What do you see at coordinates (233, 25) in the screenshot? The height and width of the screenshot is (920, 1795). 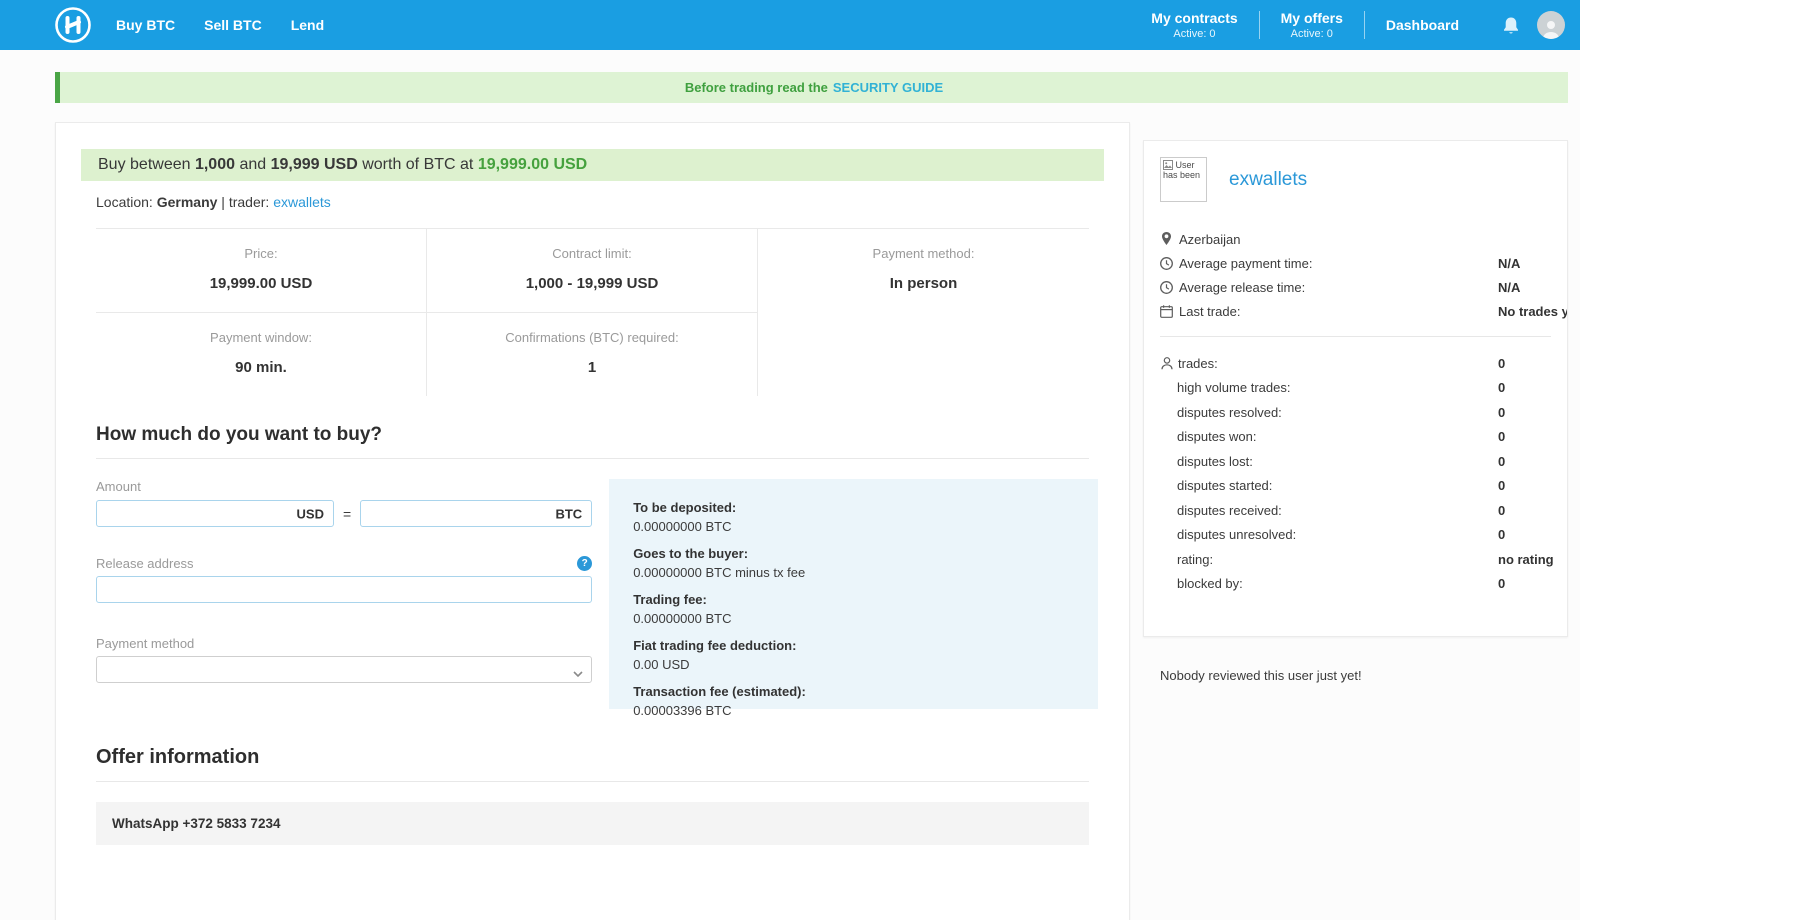 I see `nav-sell-btc: Sell BTC` at bounding box center [233, 25].